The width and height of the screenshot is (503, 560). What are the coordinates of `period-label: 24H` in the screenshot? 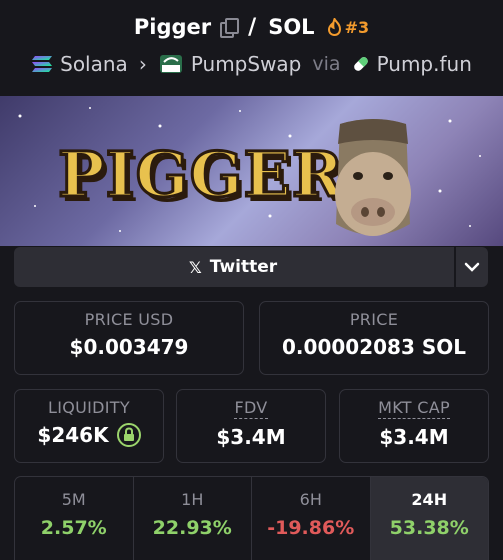 It's located at (429, 499).